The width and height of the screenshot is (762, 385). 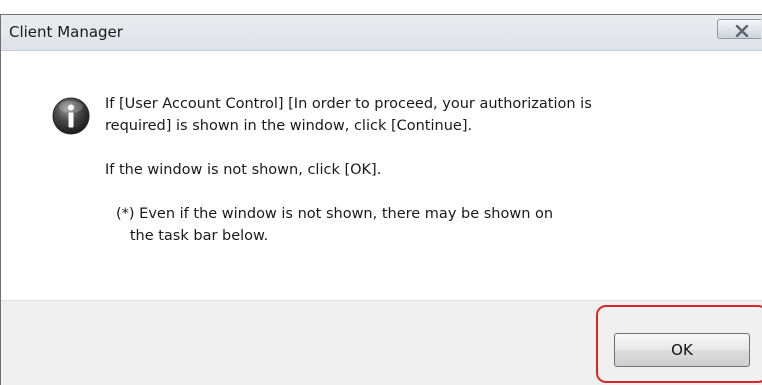 What do you see at coordinates (66, 32) in the screenshot?
I see `window-title: Client Manager` at bounding box center [66, 32].